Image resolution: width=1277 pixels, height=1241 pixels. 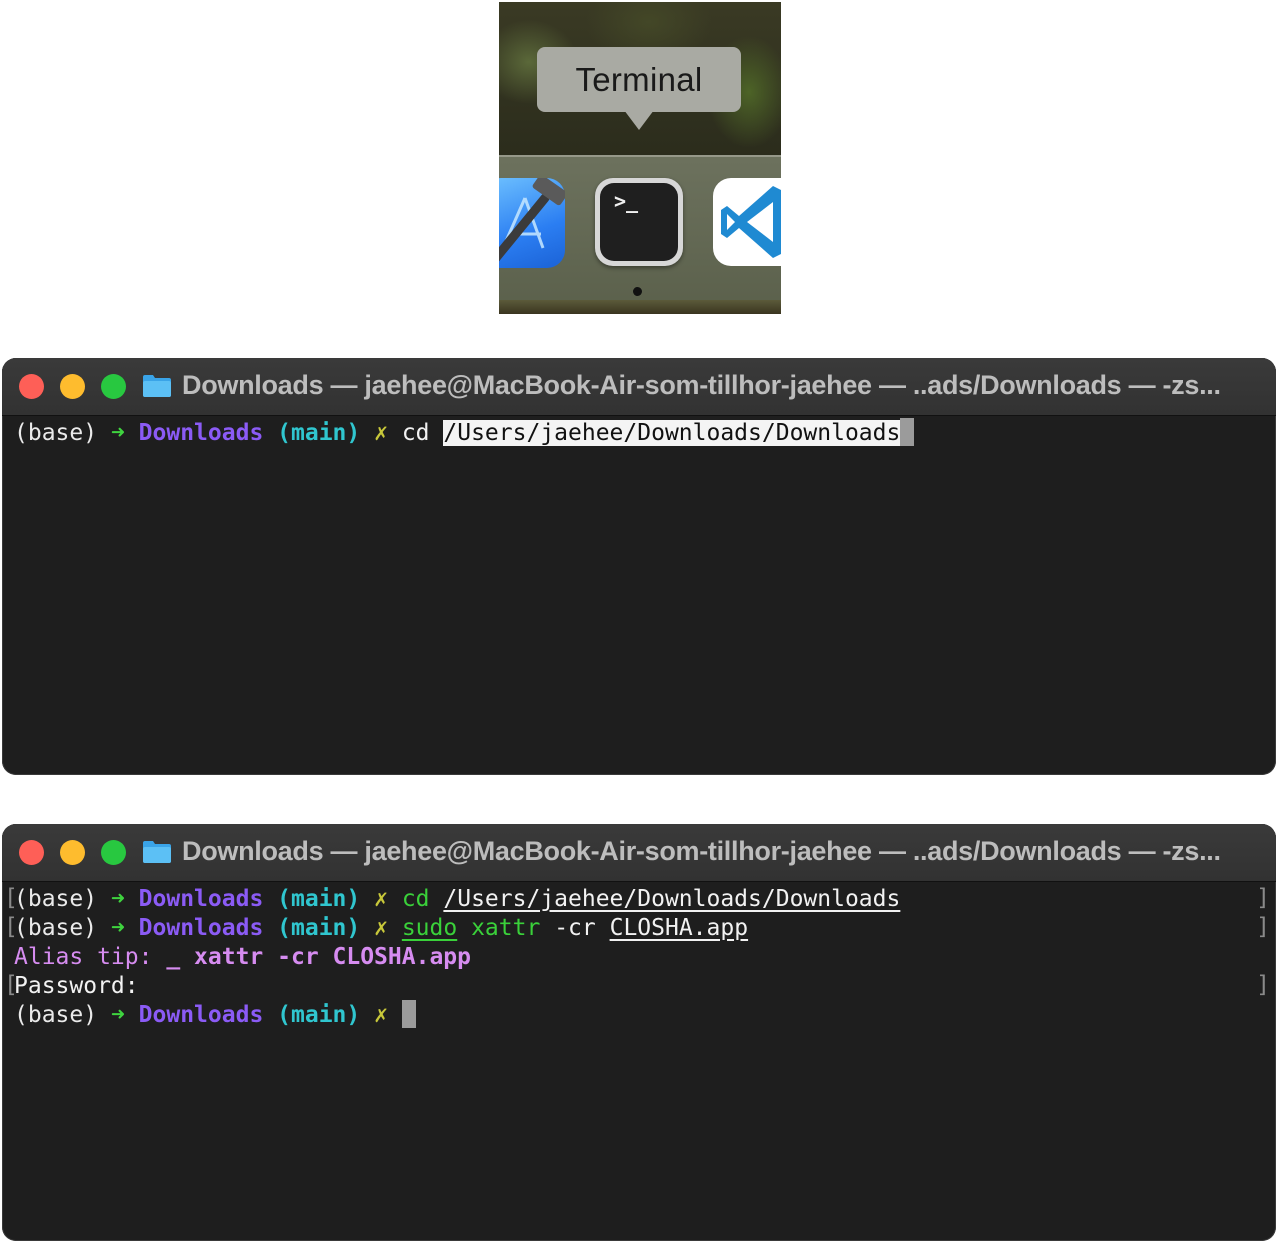 I want to click on path-argument: /Users/jaehee/Downloads/Downloads, so click(x=672, y=899).